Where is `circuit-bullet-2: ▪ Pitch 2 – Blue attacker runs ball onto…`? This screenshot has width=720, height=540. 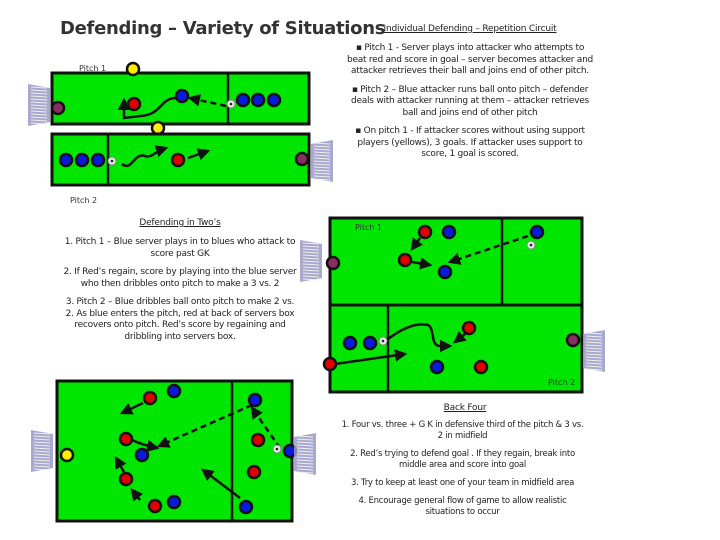
circuit-bullet-2: ▪ Pitch 2 – Blue attacker runs ball onto… is located at coordinates (470, 101).